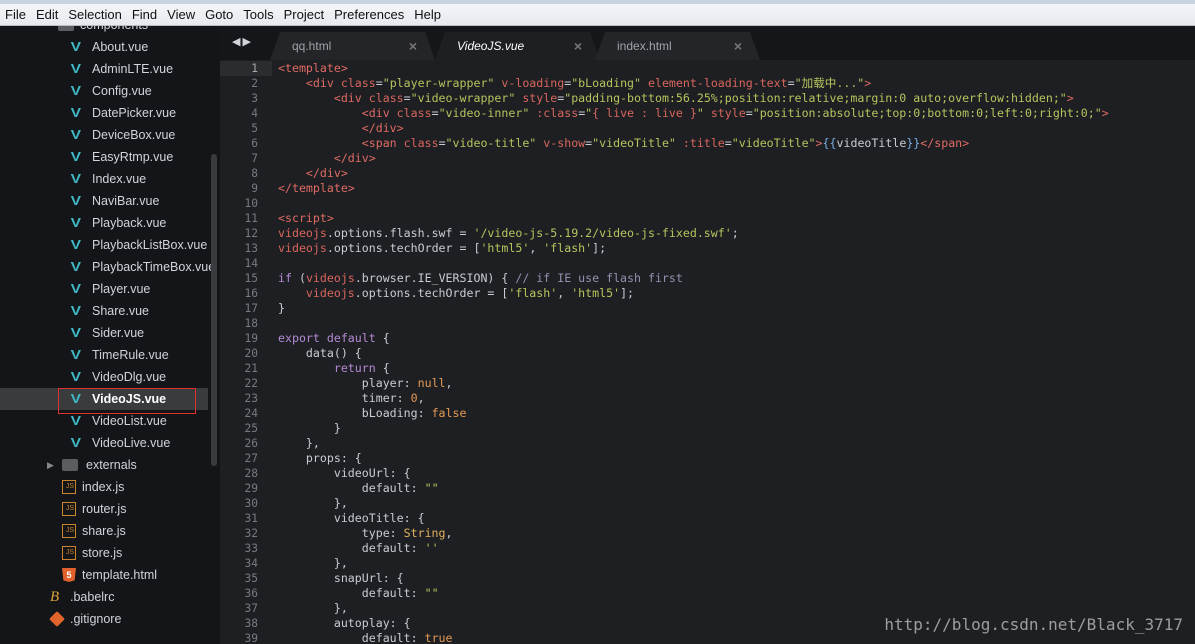 Image resolution: width=1195 pixels, height=644 pixels. Describe the element at coordinates (260, 14) in the screenshot. I see `menu-tools: Tools` at that location.